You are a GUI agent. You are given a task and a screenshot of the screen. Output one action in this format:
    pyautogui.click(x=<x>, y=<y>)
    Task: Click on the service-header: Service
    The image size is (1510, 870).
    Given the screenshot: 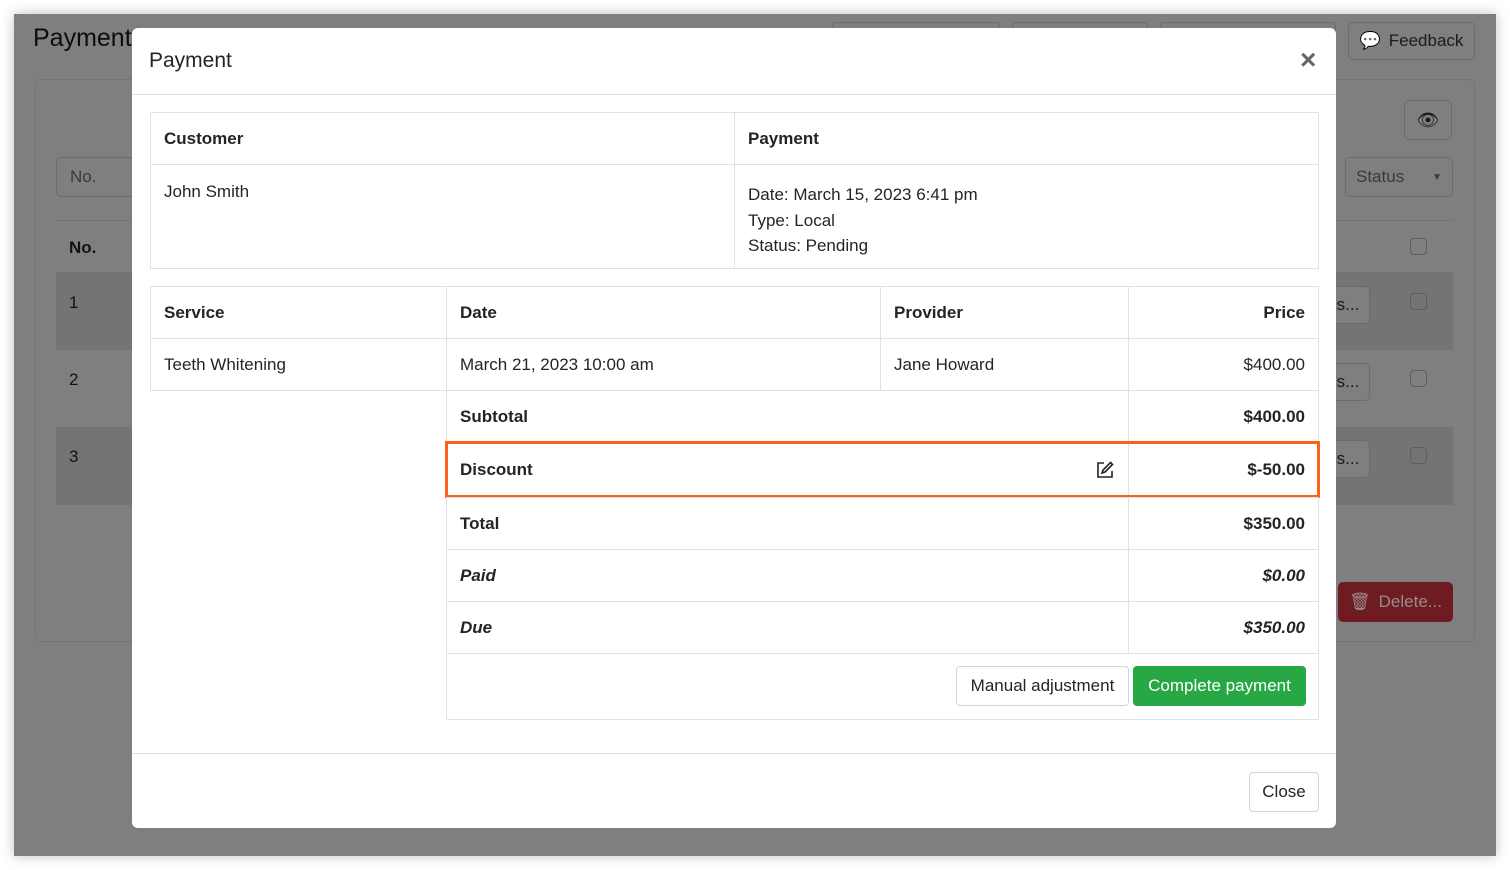 What is the action you would take?
    pyautogui.click(x=298, y=312)
    